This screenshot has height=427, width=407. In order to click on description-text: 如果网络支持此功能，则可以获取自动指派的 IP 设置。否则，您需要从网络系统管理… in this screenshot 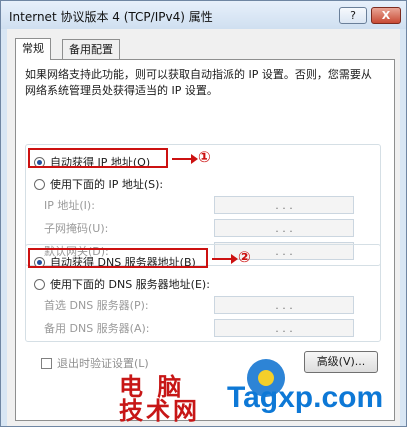, I will do `click(198, 82)`.